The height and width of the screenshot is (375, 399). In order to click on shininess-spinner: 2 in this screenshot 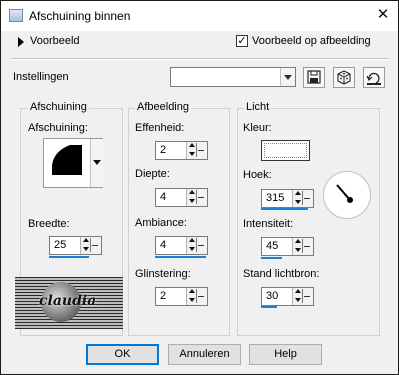, I will do `click(181, 296)`.